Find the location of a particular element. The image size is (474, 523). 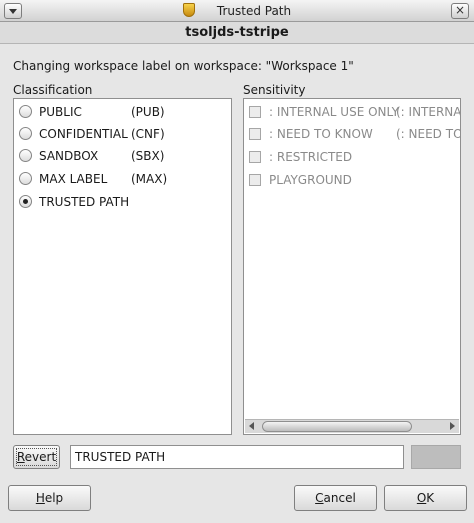

title-wrap: Trusted Path is located at coordinates (237, 10).